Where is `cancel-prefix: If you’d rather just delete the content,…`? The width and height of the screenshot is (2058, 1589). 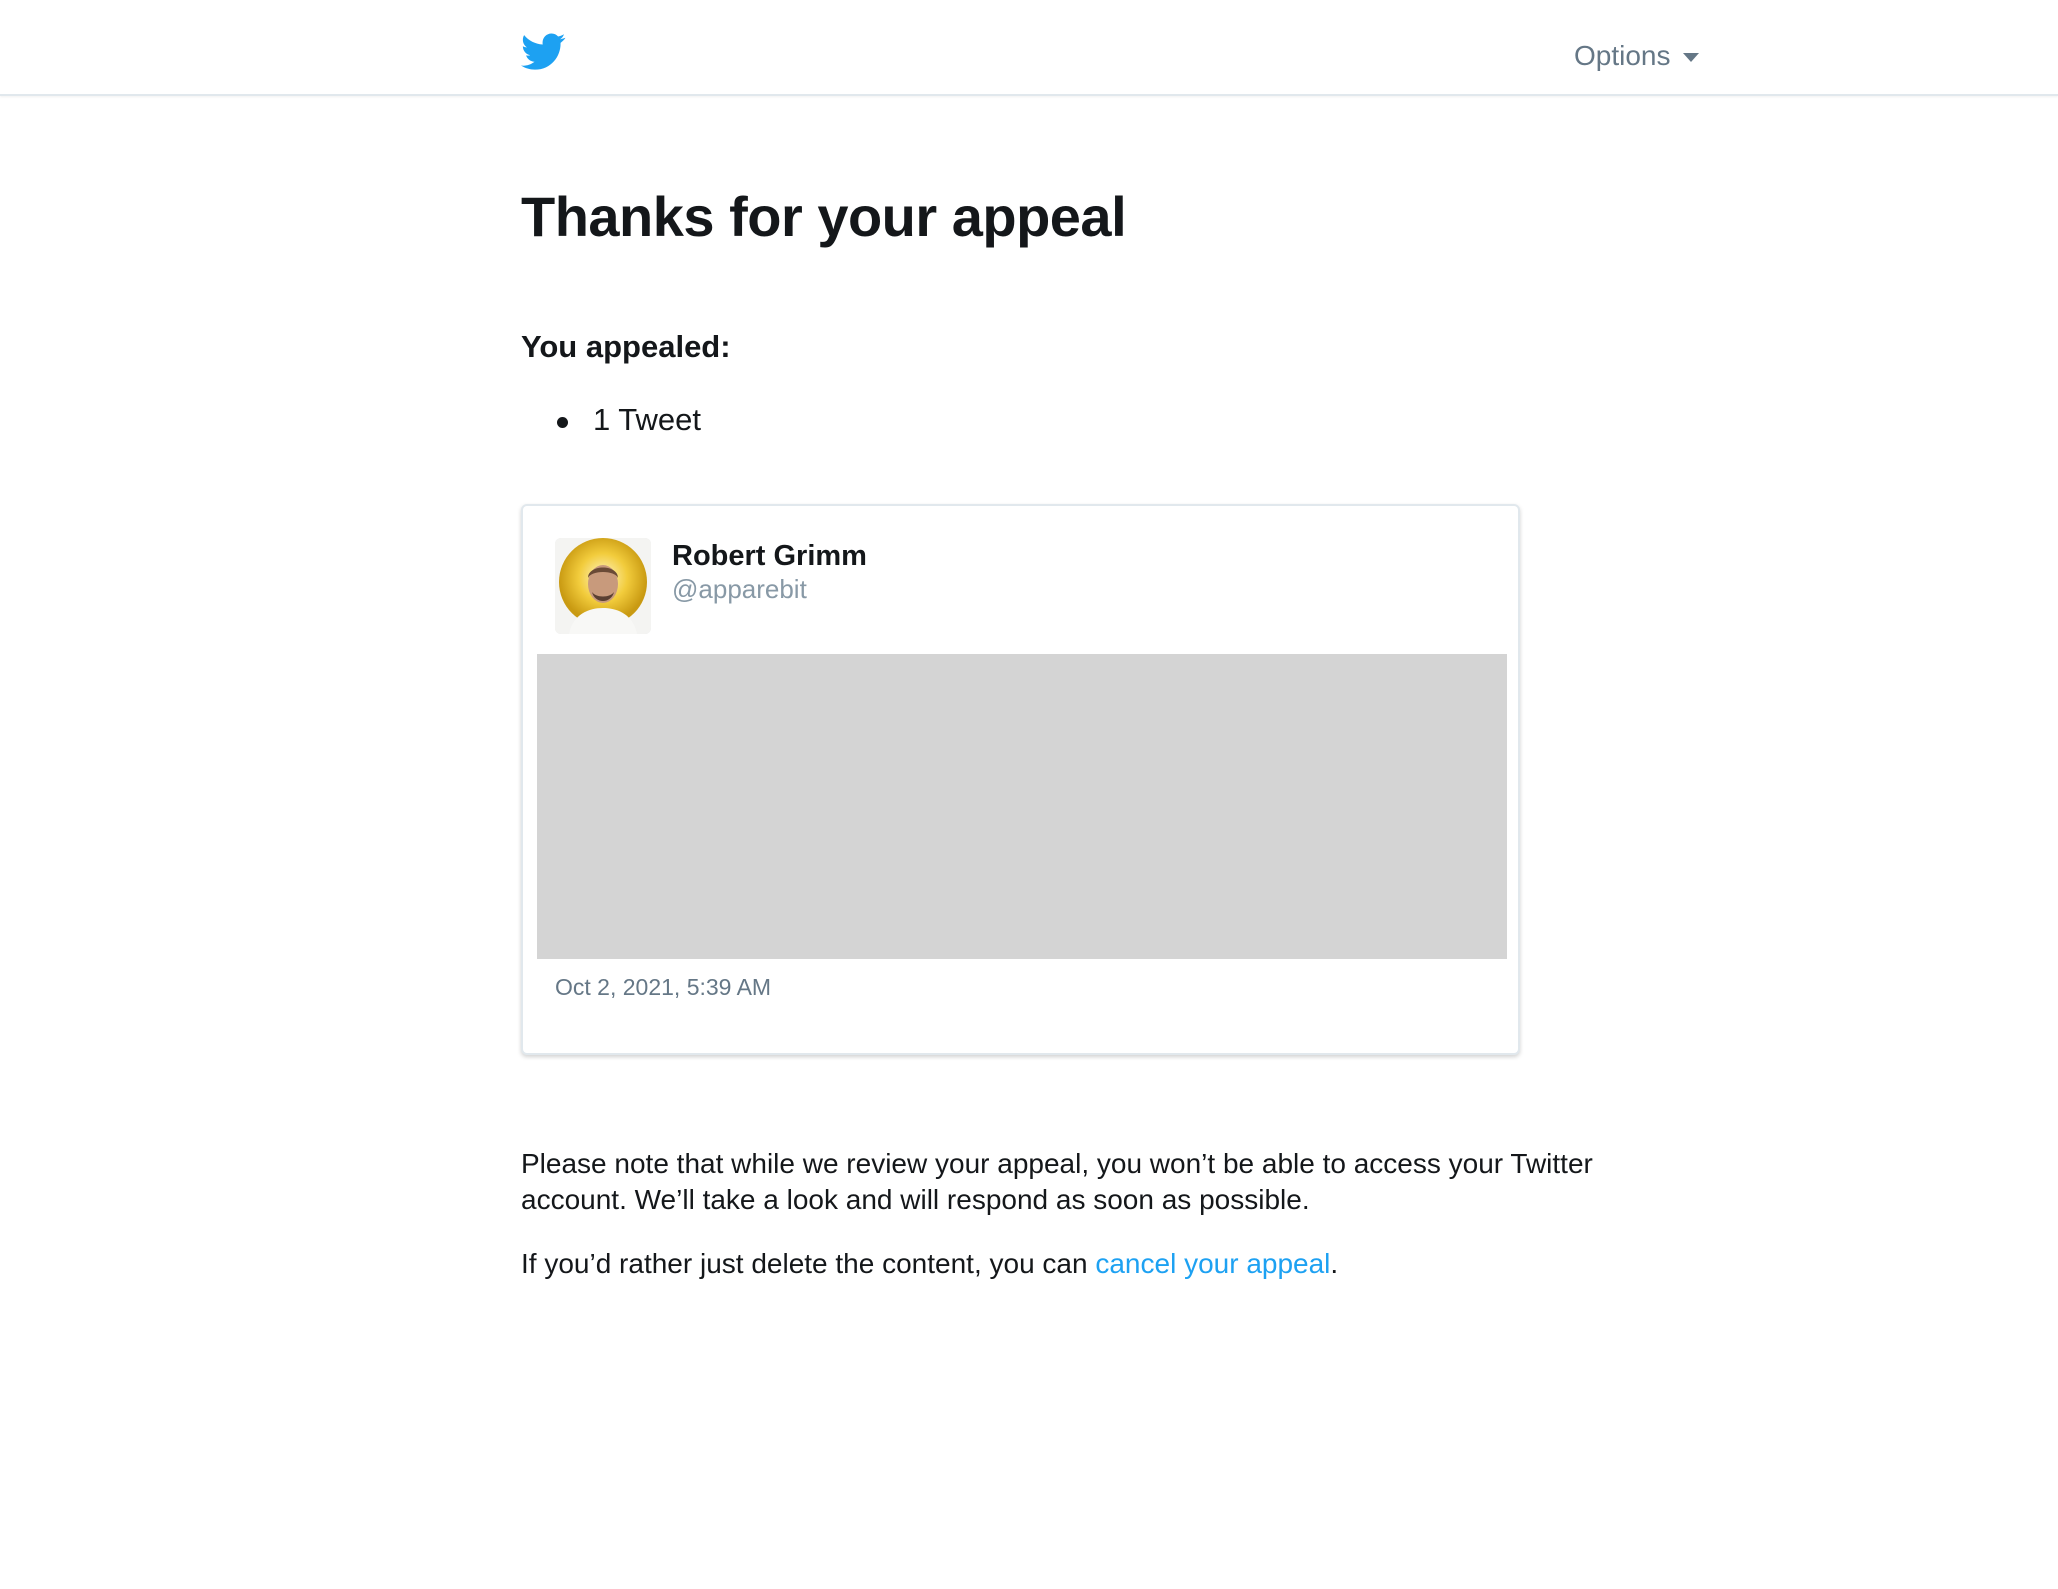
cancel-prefix: If you’d rather just delete the content,… is located at coordinates (808, 1263).